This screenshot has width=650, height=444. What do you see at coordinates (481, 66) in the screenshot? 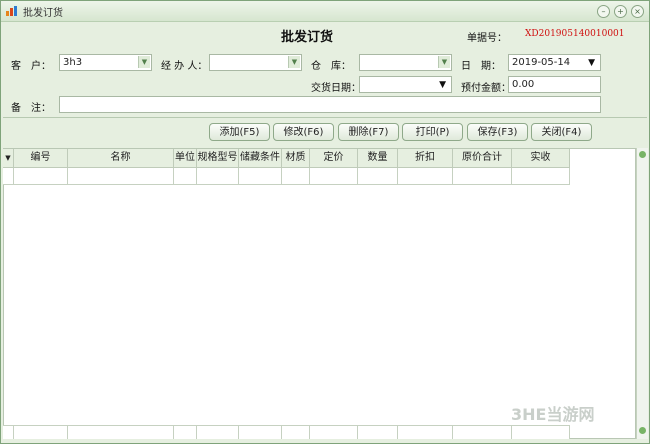
I see `date-label: 日 期：` at bounding box center [481, 66].